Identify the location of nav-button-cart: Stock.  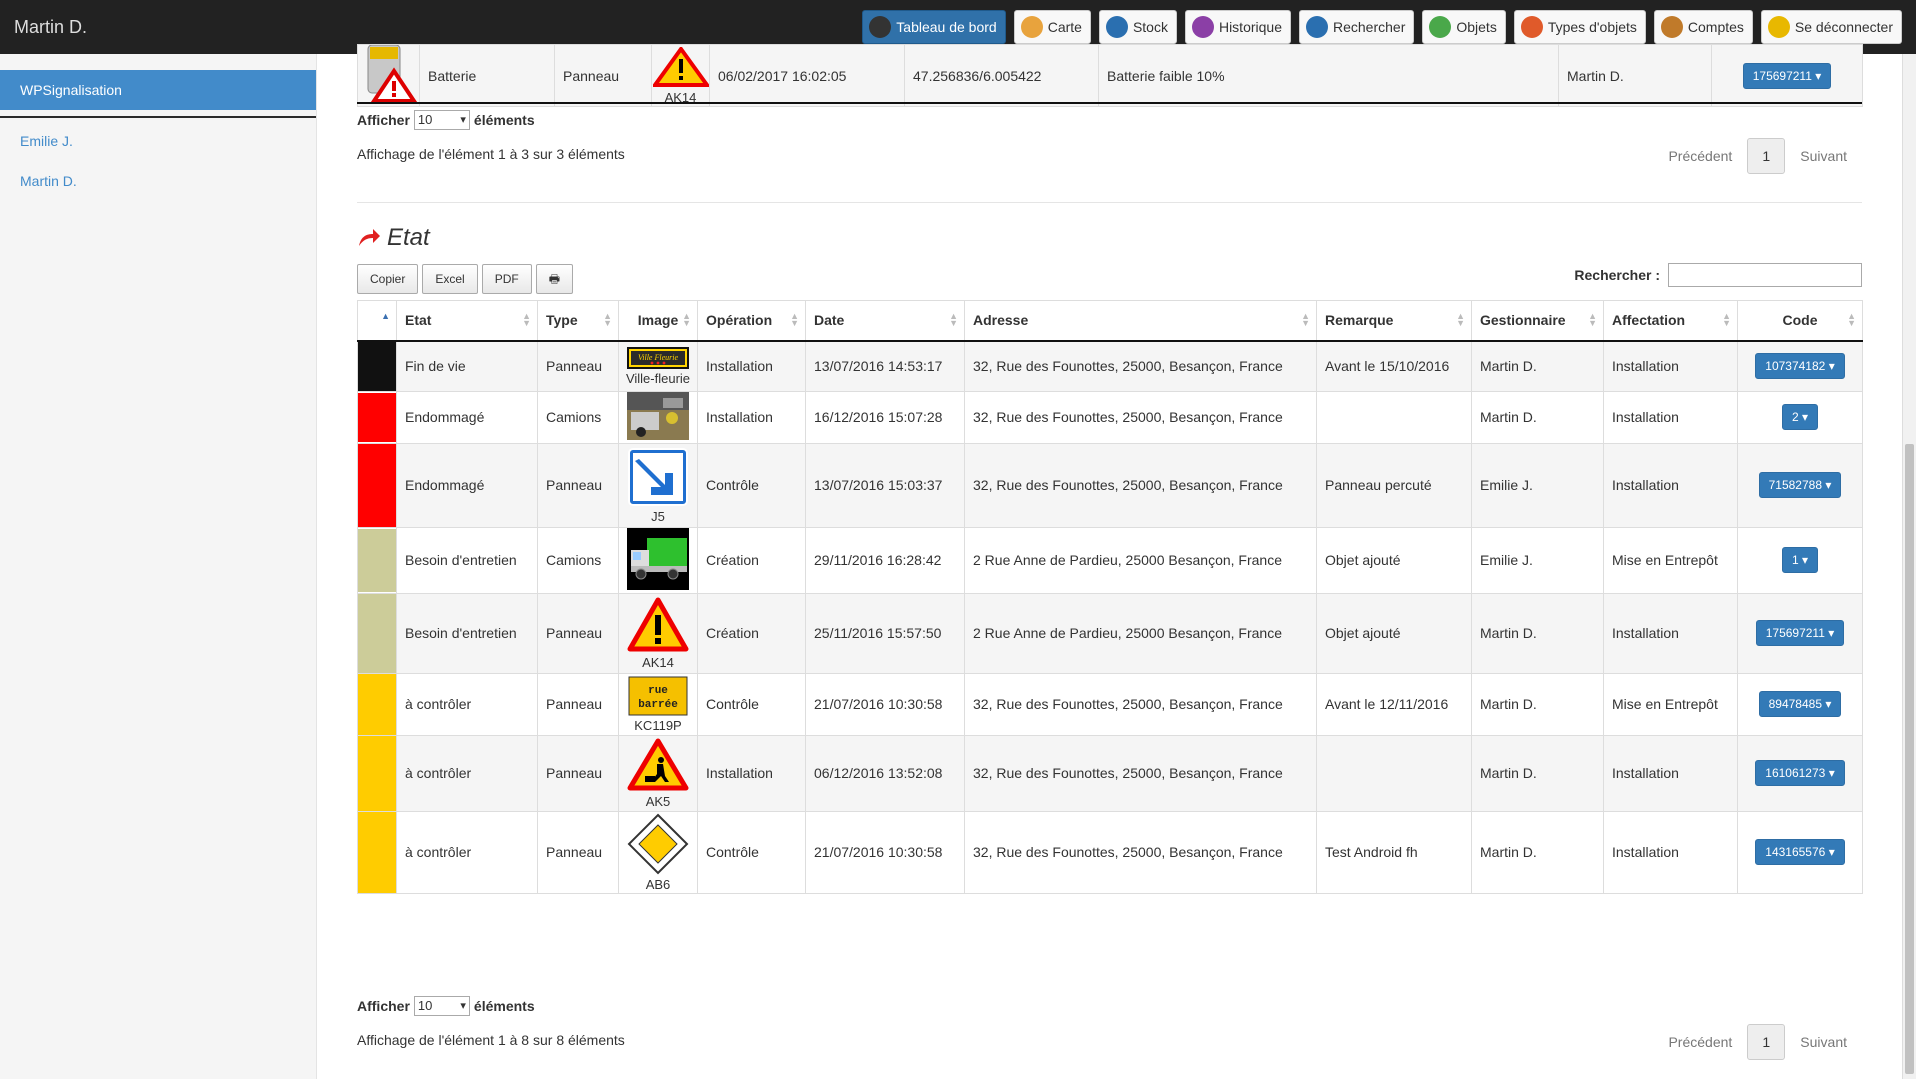
(1137, 27).